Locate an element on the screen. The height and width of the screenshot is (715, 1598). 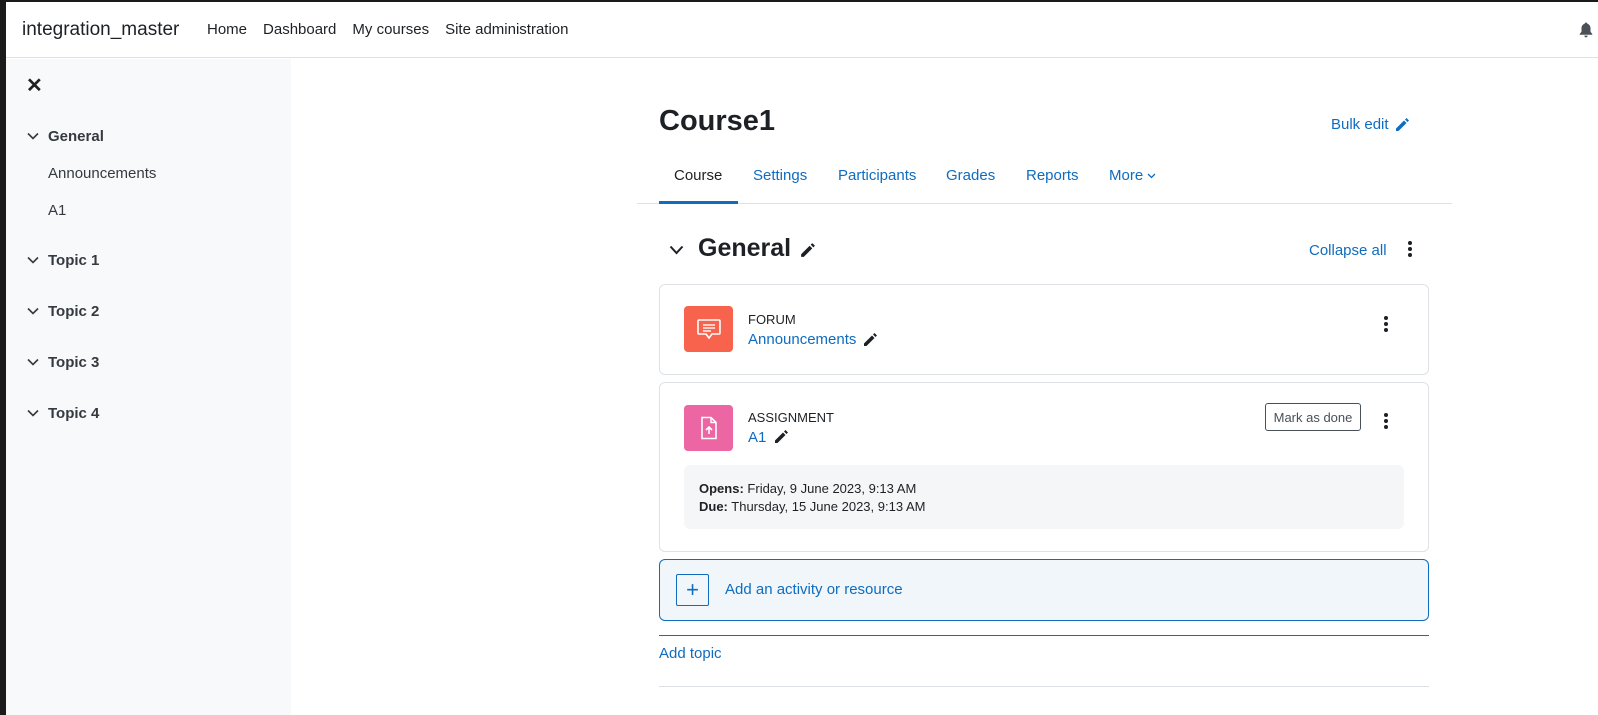
add-topic-link: Add topic is located at coordinates (690, 653).